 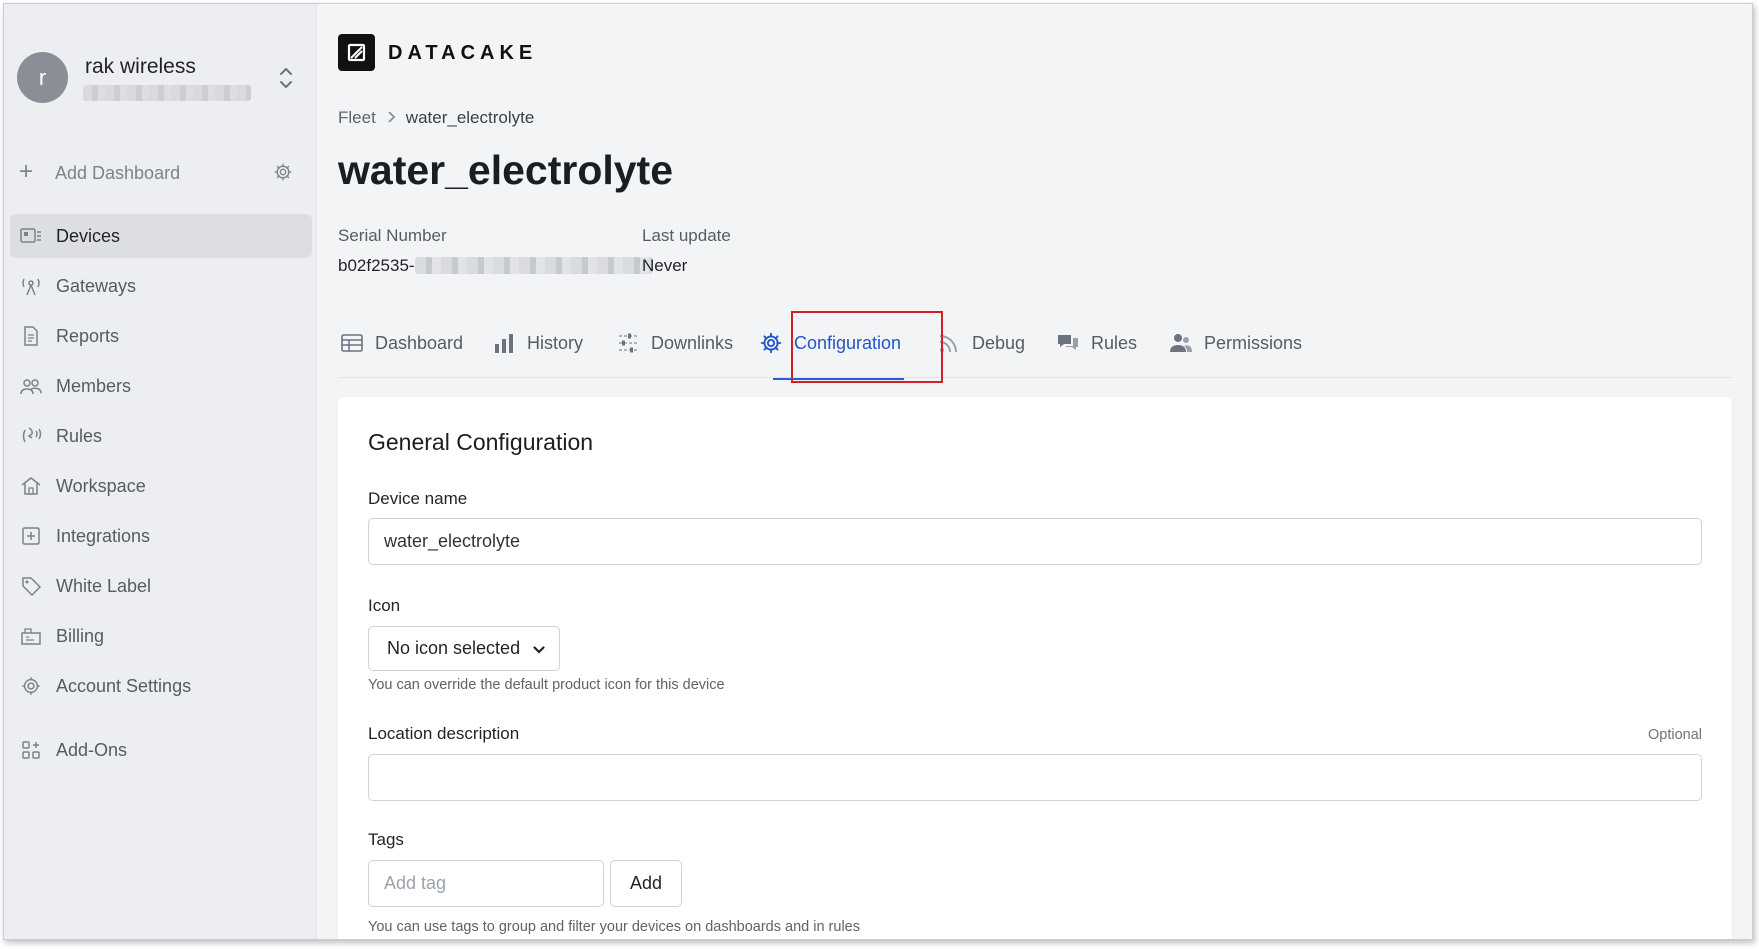 I want to click on tab-label: Debug, so click(x=999, y=343).